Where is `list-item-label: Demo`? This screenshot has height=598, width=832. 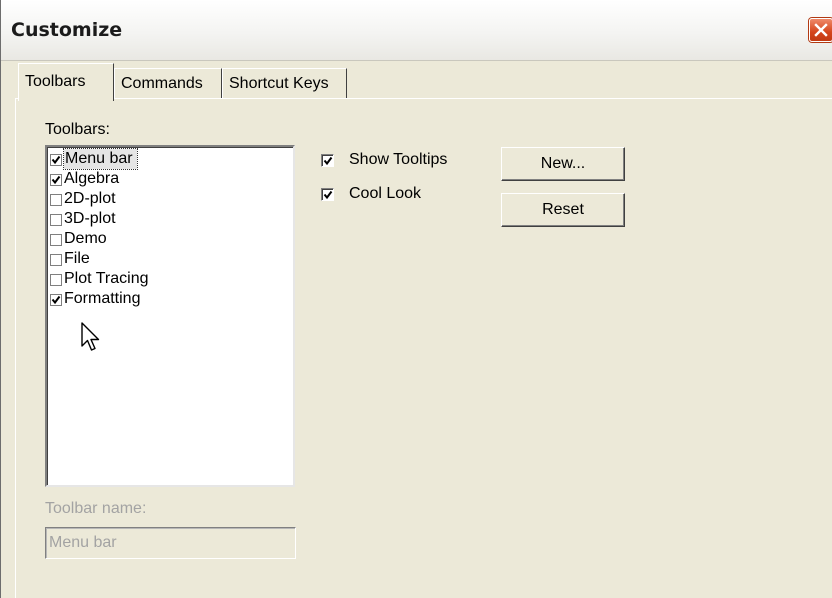
list-item-label: Demo is located at coordinates (85, 238).